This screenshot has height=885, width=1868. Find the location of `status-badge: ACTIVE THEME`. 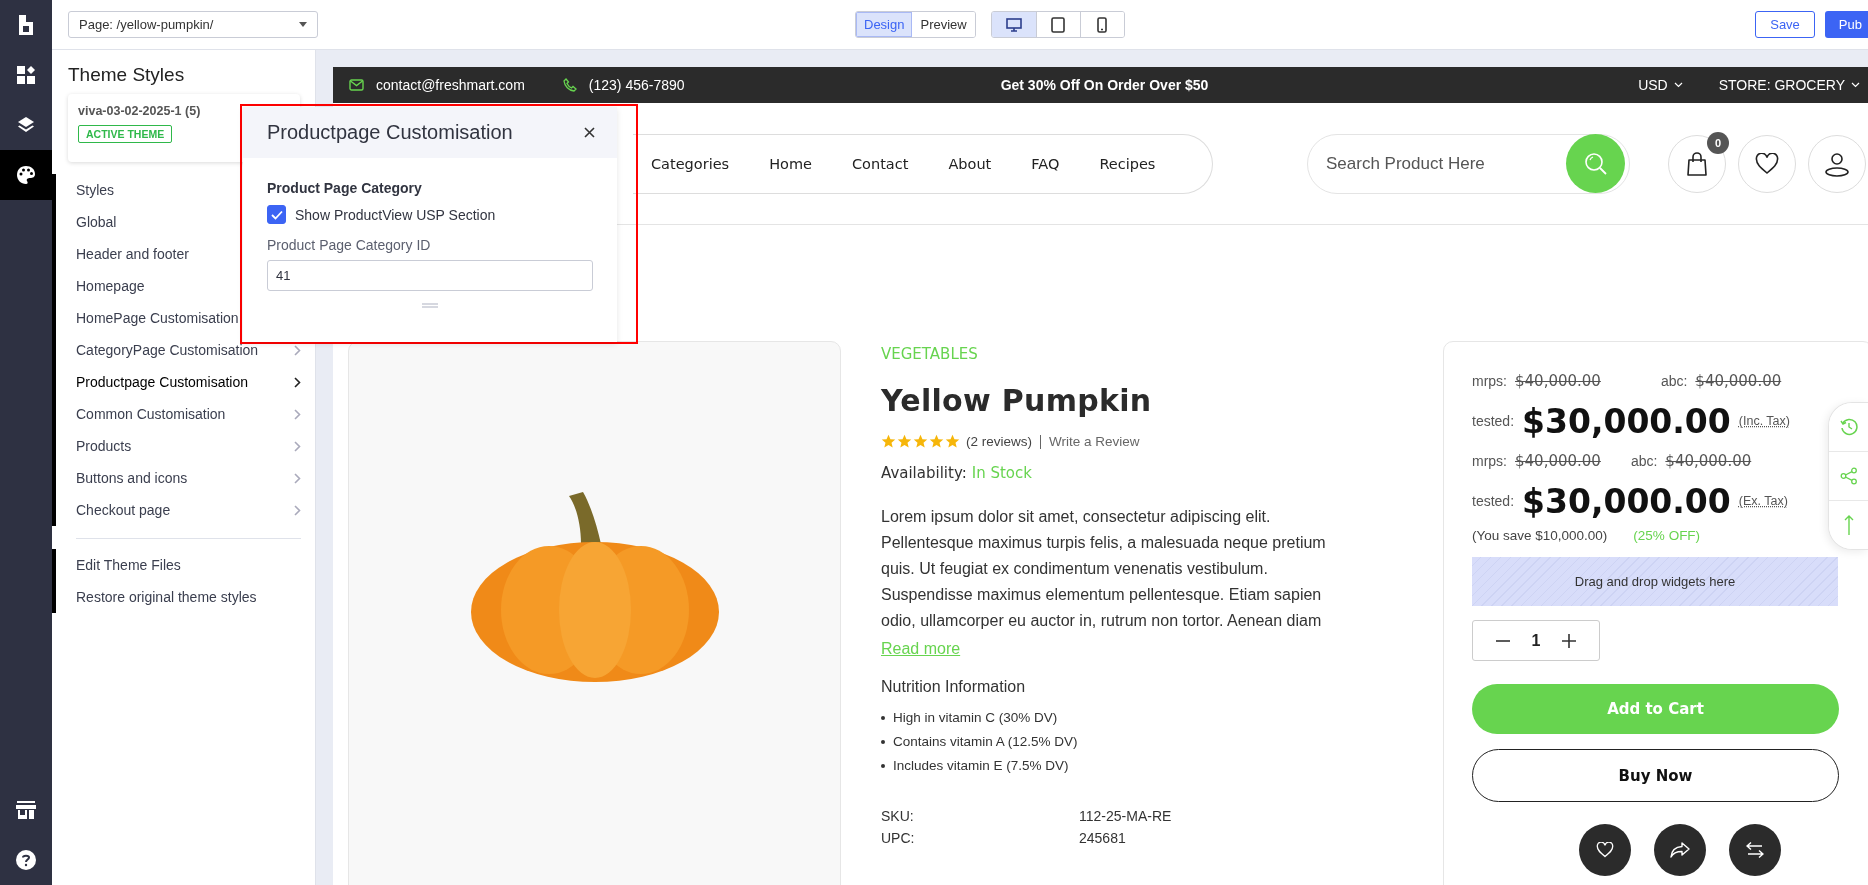

status-badge: ACTIVE THEME is located at coordinates (125, 134).